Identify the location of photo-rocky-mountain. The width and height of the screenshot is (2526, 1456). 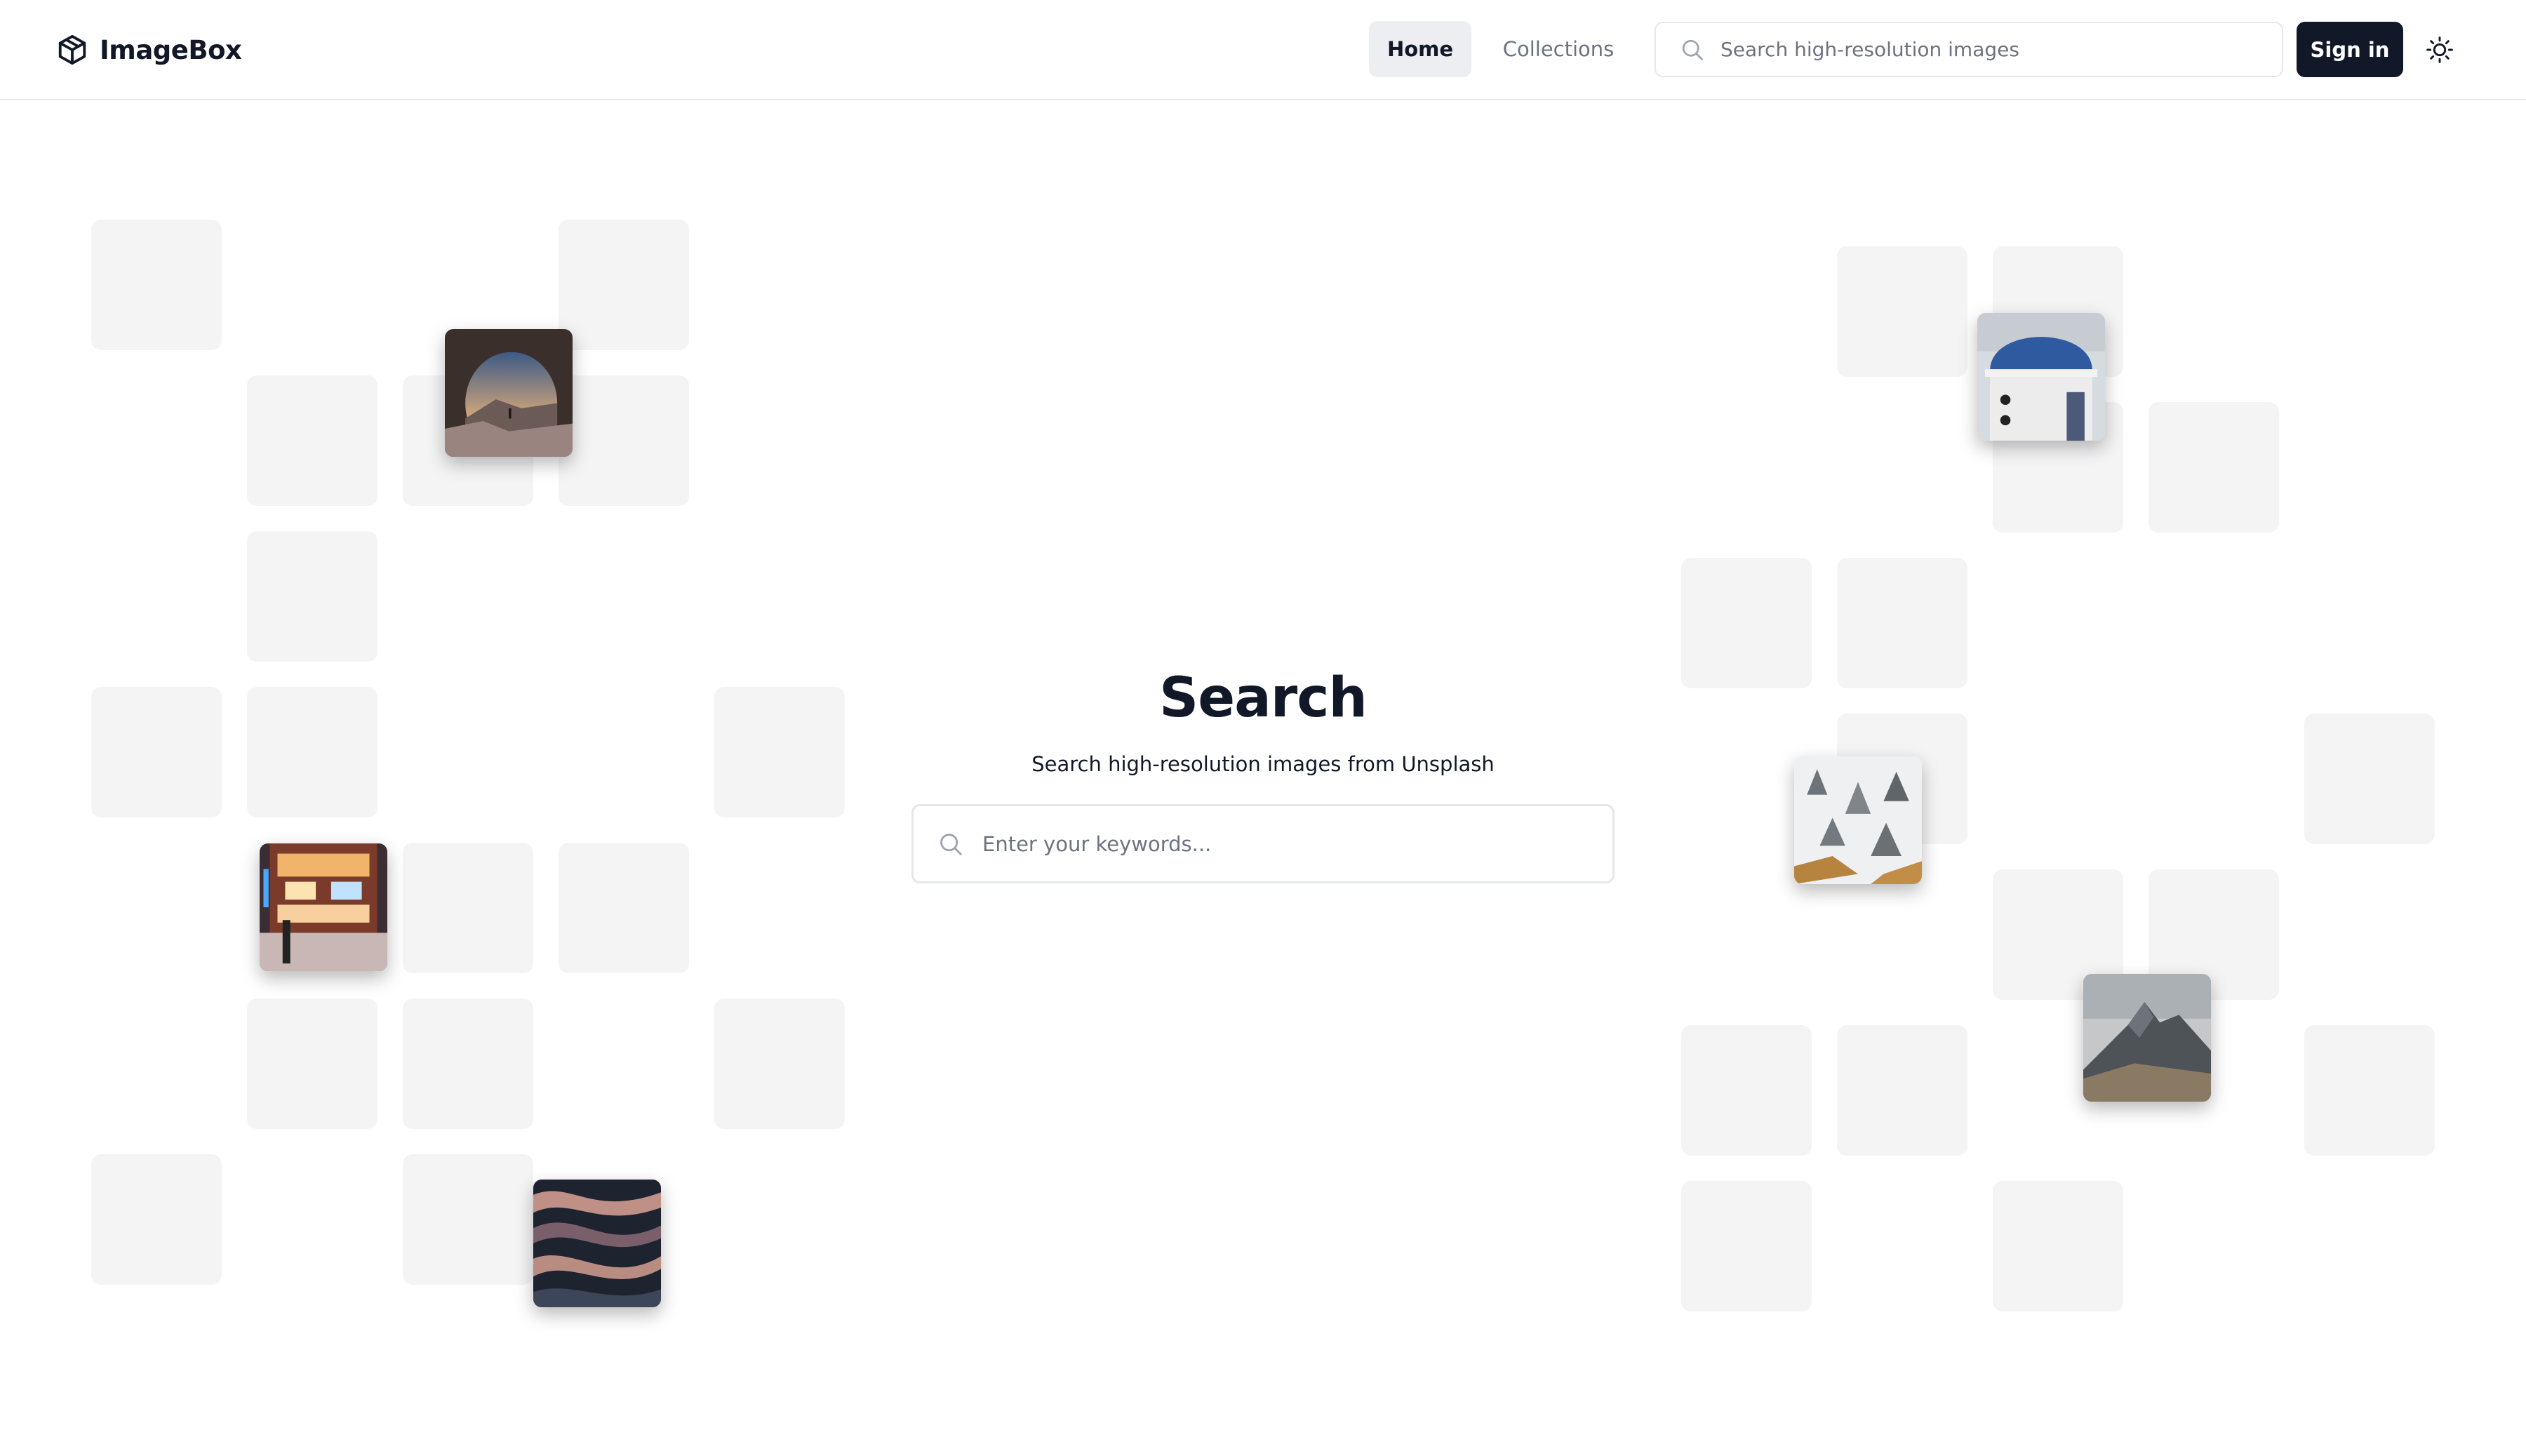
(2147, 1038).